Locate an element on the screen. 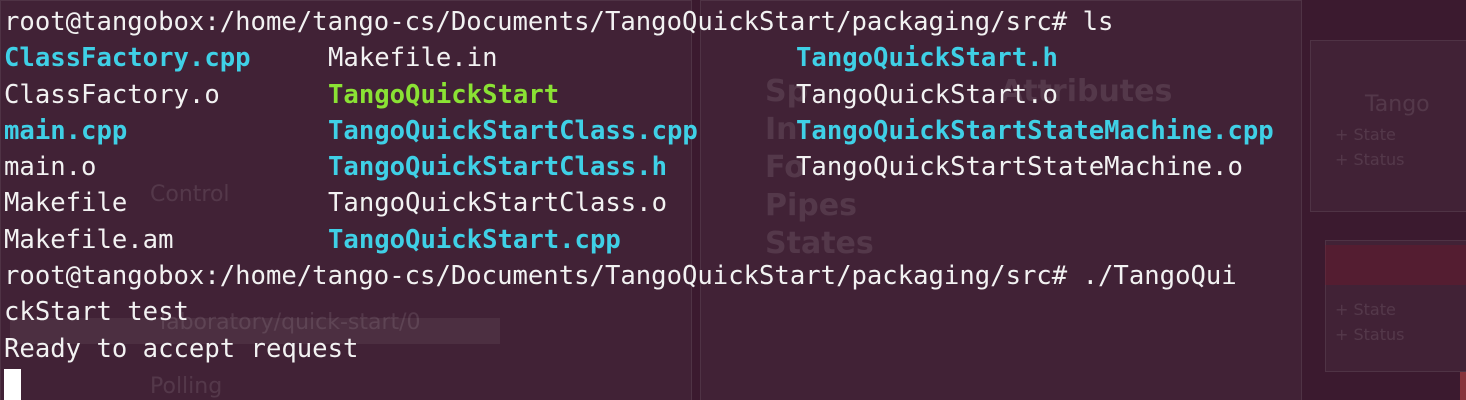 This screenshot has width=1466, height=400. file-entry: main.cpp is located at coordinates (66, 130).